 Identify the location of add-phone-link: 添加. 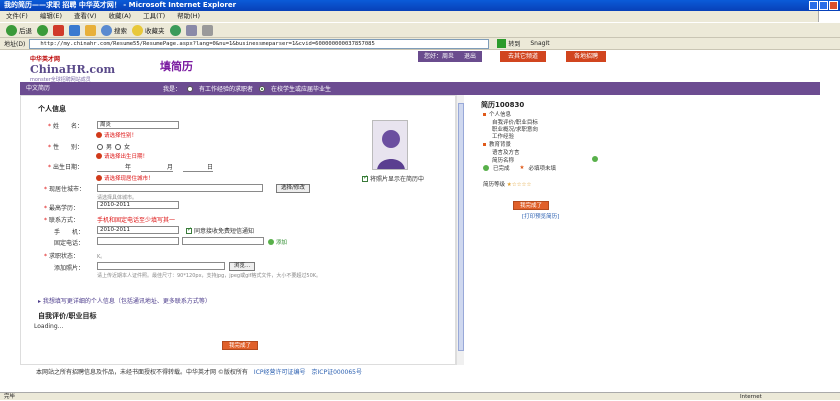
(277, 242).